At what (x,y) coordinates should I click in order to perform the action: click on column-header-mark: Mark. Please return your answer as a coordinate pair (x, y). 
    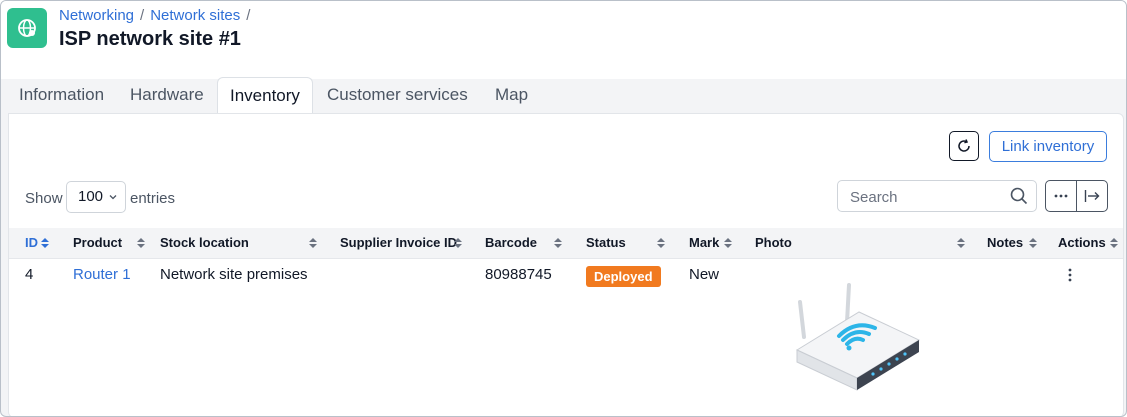
    Looking at the image, I should click on (704, 243).